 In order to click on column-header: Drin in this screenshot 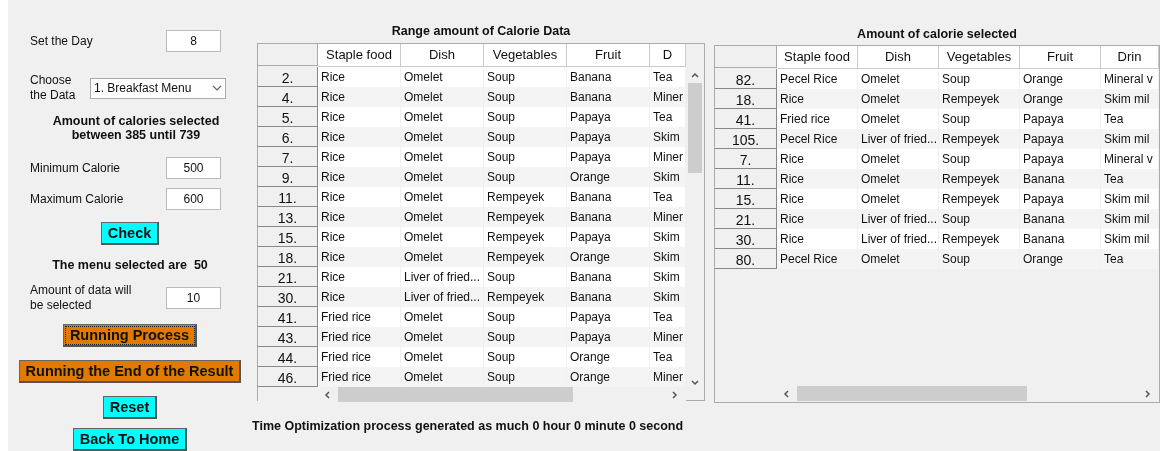, I will do `click(1130, 57)`.